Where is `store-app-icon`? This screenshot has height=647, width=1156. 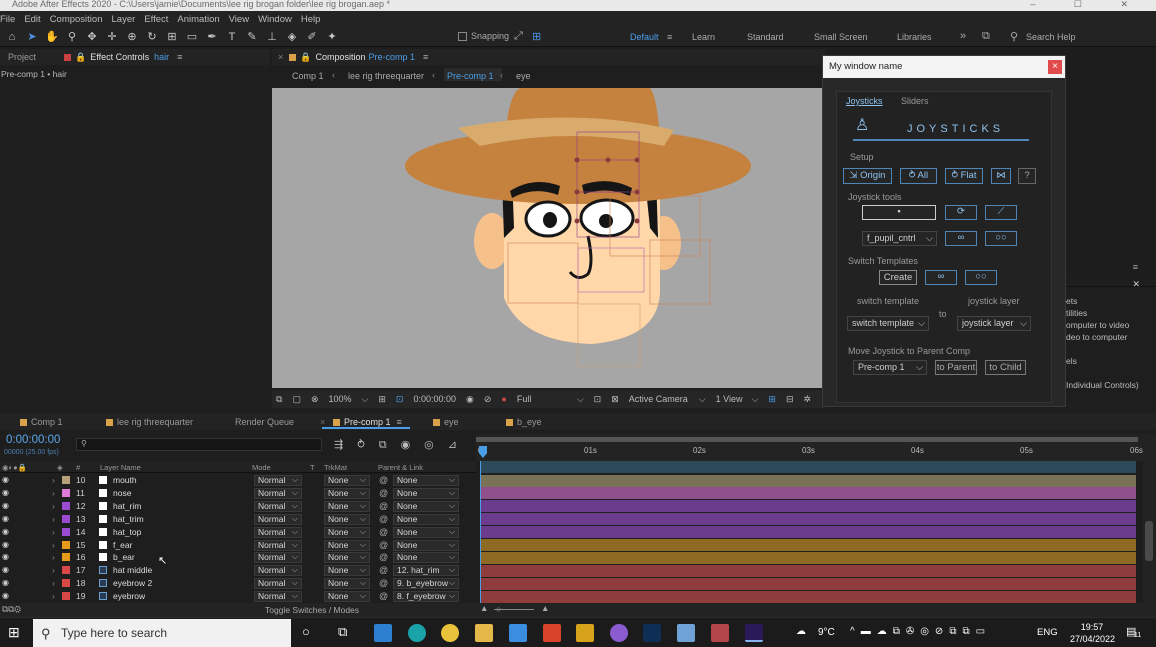 store-app-icon is located at coordinates (518, 633).